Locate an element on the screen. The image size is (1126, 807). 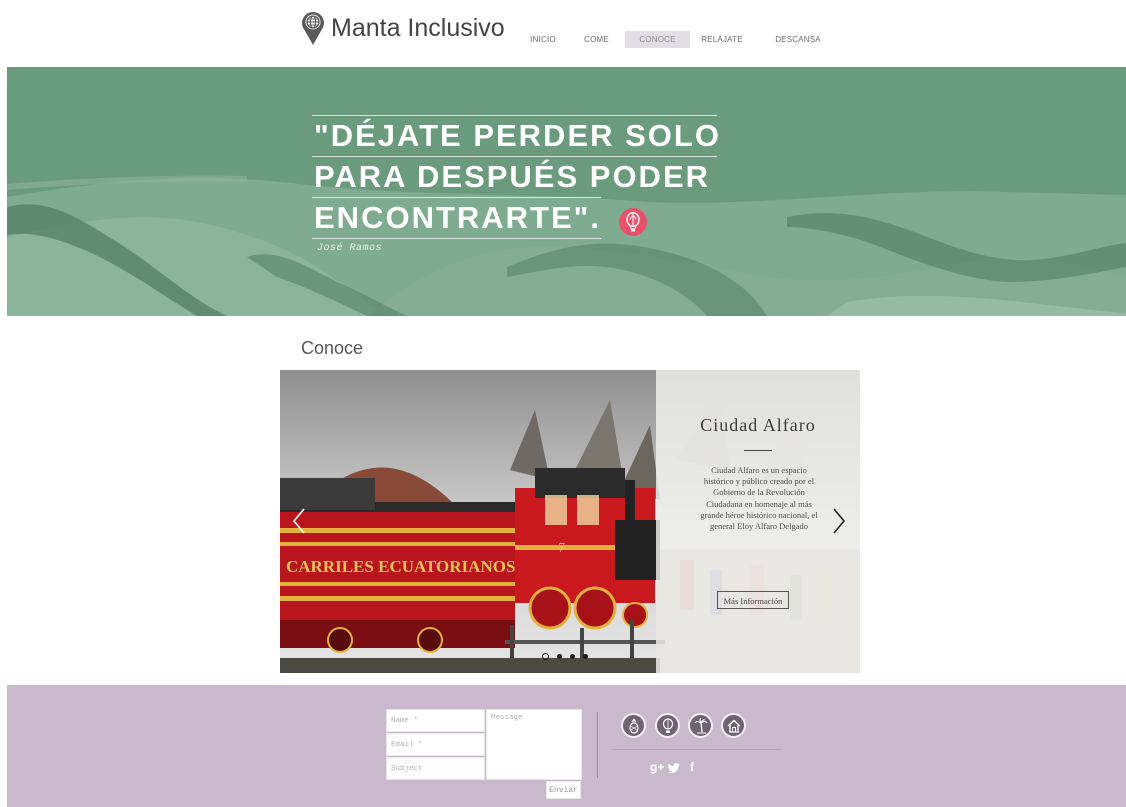
nav-item-relajate: RELÁJATE is located at coordinates (722, 39).